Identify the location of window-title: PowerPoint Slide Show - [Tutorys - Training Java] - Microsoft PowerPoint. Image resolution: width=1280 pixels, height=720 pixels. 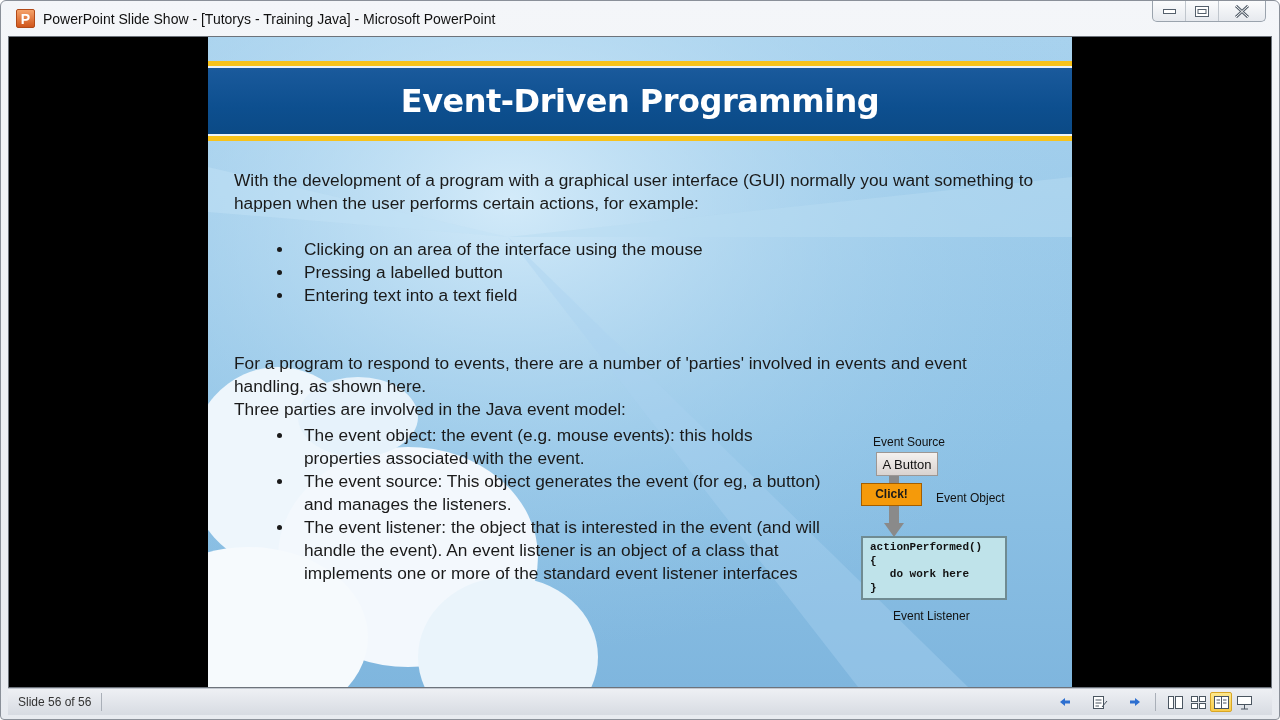
(270, 18).